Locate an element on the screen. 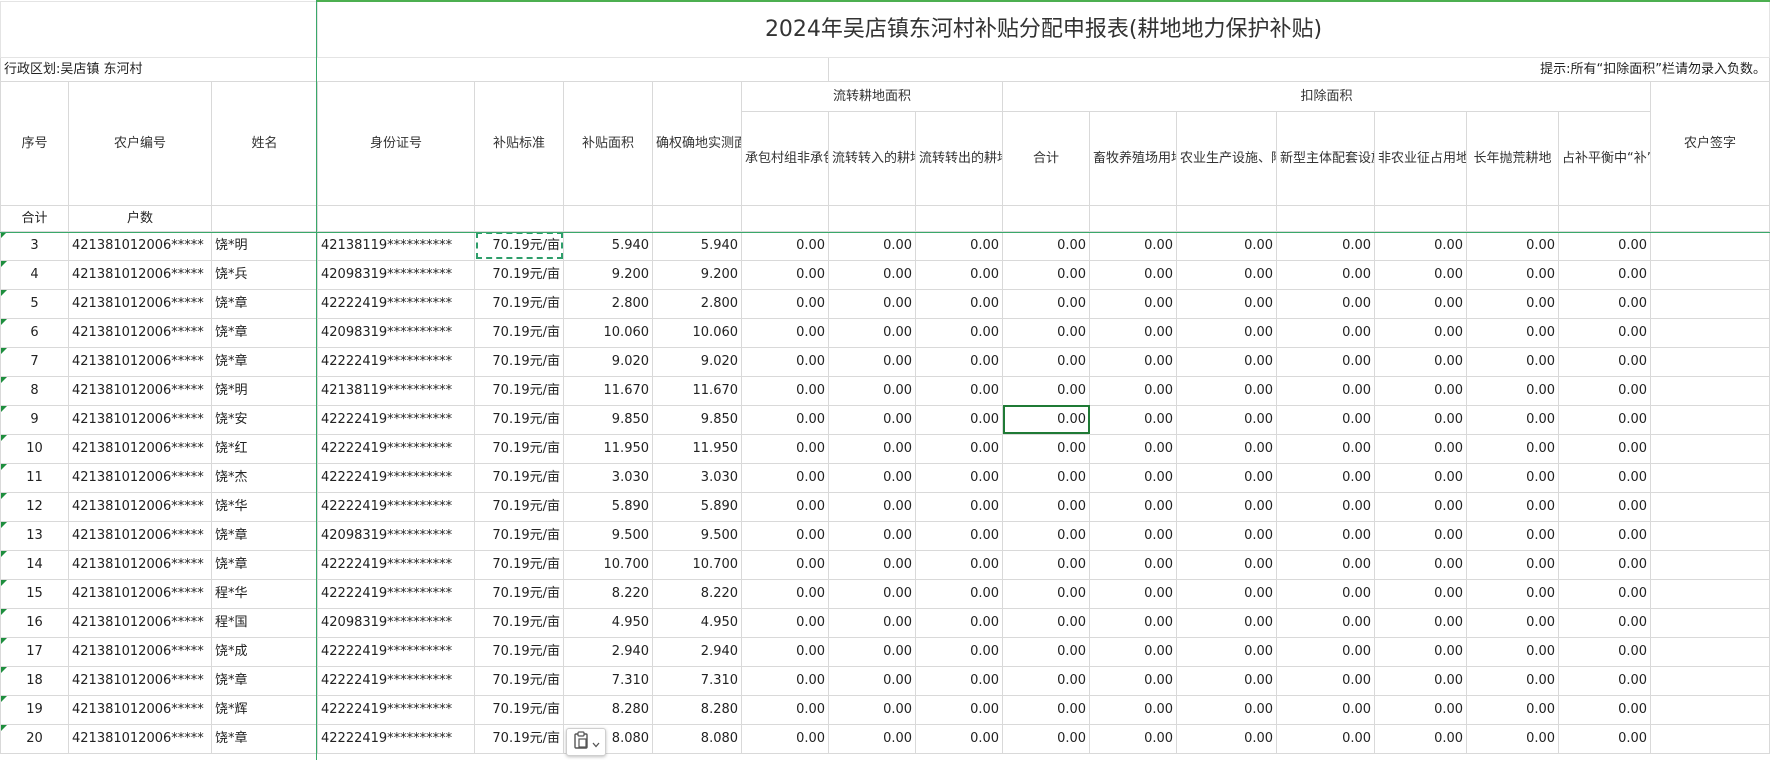 Image resolution: width=1770 pixels, height=760 pixels. row-name: 程*国 is located at coordinates (264, 622).